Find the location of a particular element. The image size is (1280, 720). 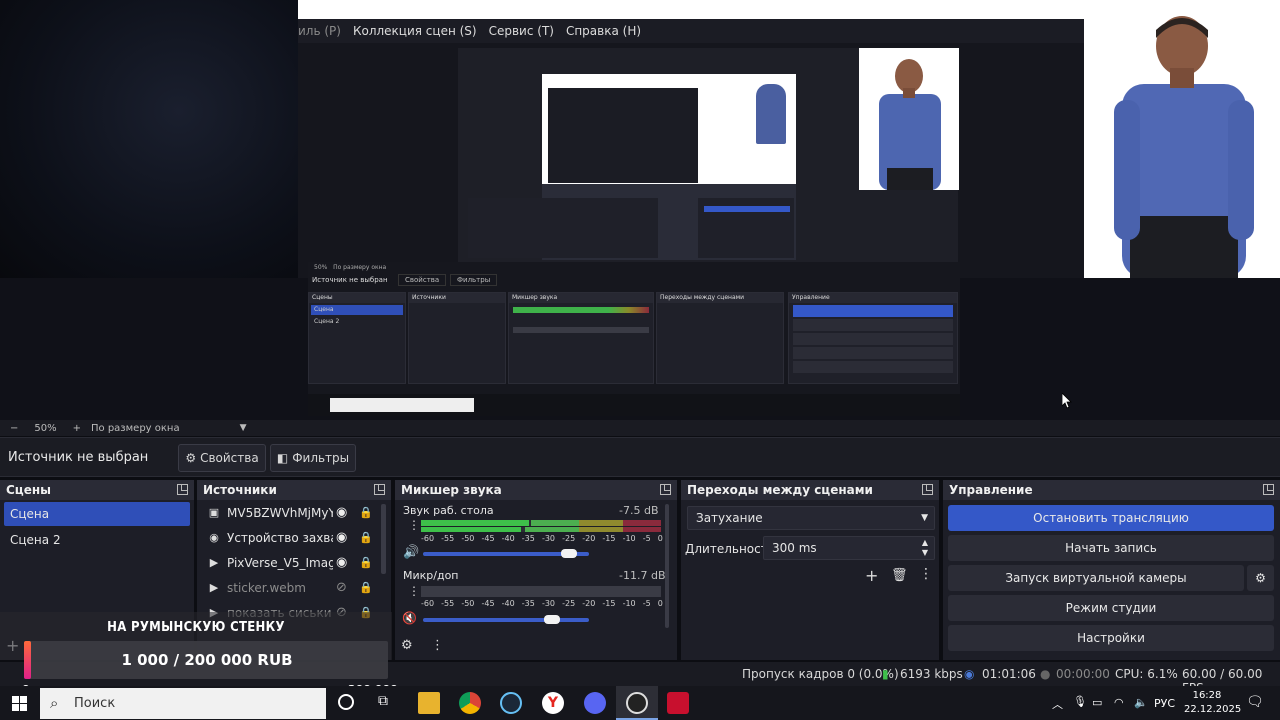

transition-select: Затухание ▼ is located at coordinates (811, 518).